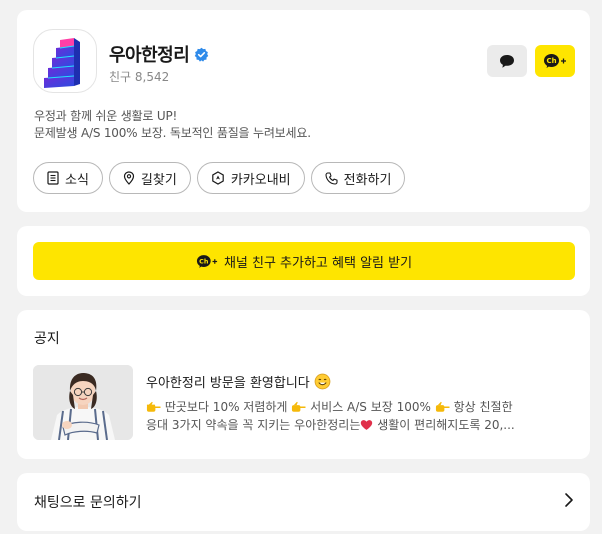 The image size is (602, 534). What do you see at coordinates (139, 77) in the screenshot?
I see `friend-count: 친구 8,542` at bounding box center [139, 77].